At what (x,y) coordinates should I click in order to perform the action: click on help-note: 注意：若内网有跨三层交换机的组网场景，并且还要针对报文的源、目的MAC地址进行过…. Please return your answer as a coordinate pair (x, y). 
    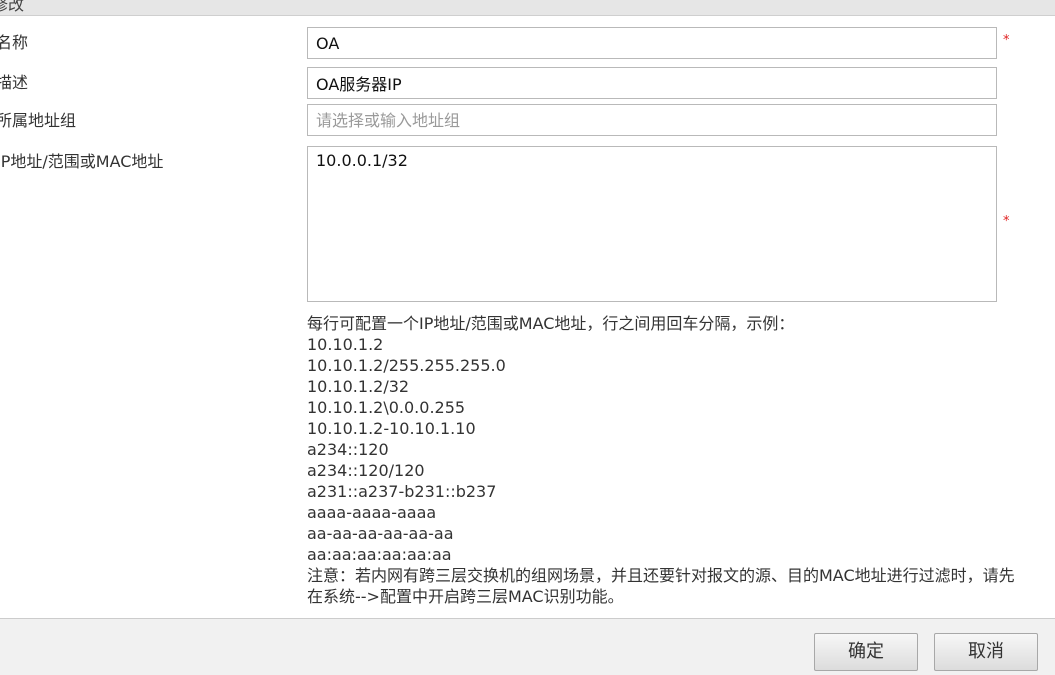
    Looking at the image, I should click on (661, 586).